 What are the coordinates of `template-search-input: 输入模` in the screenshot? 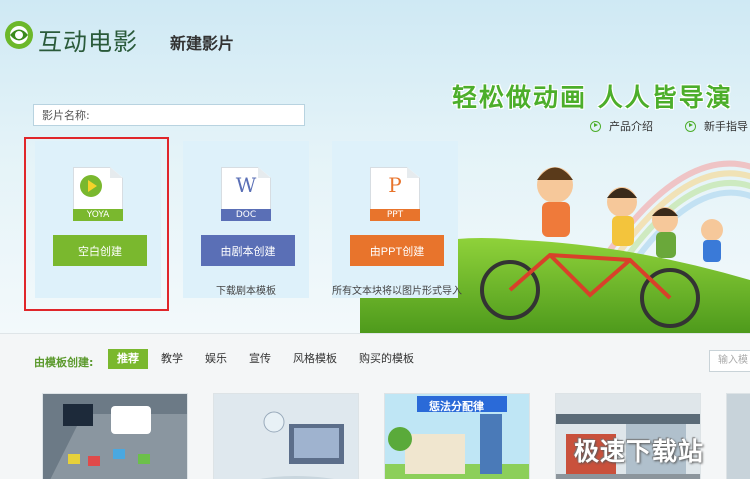 It's located at (729, 361).